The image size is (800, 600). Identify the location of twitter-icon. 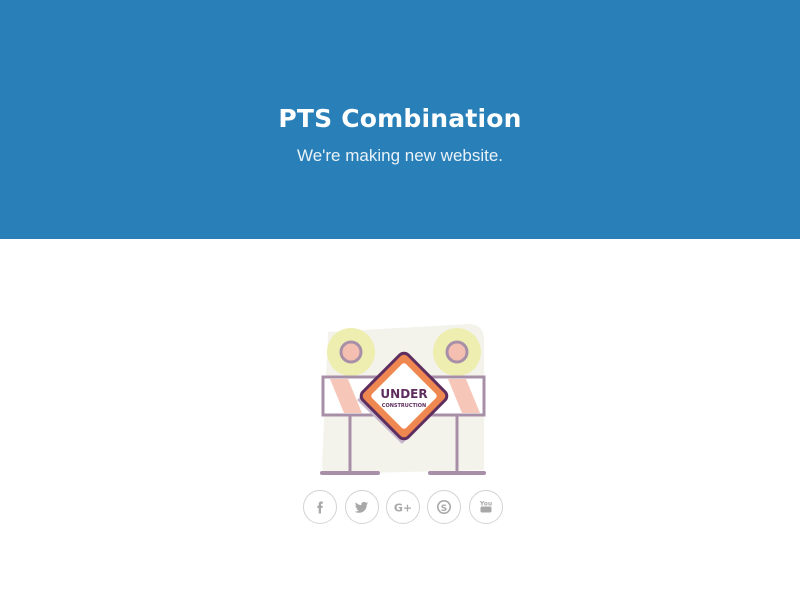
(361, 507).